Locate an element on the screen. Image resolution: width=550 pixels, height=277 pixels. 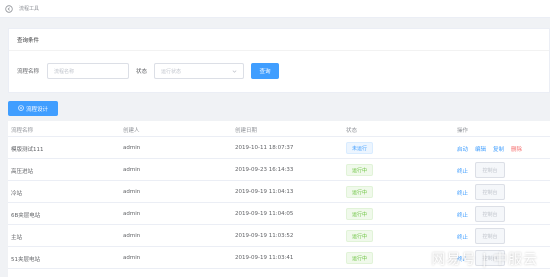
status-label: 状态 is located at coordinates (142, 72).